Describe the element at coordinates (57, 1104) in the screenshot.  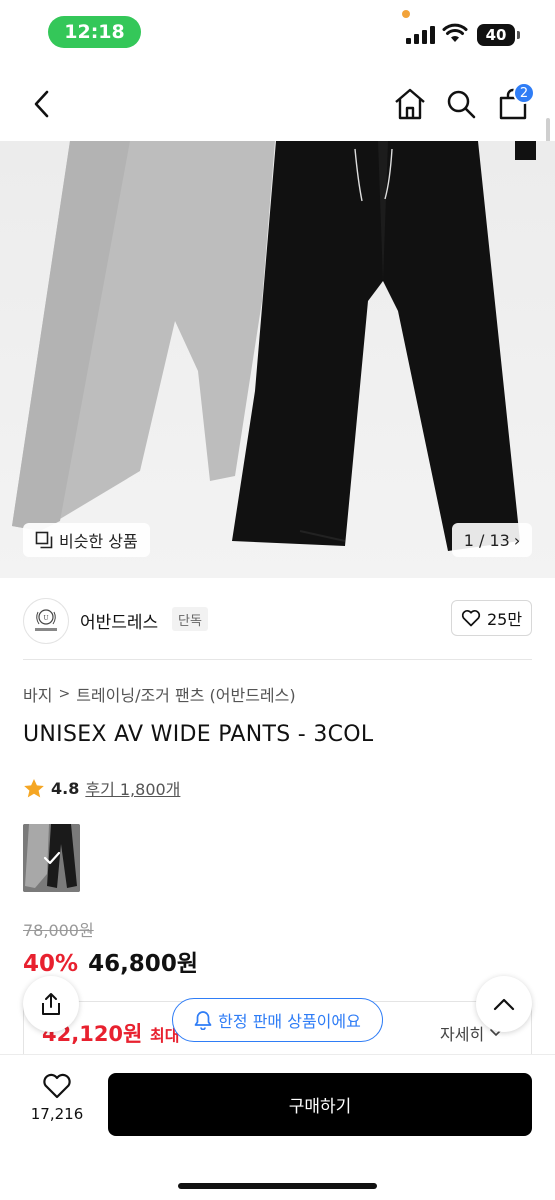
I see `wishlist-button: 17,216` at that location.